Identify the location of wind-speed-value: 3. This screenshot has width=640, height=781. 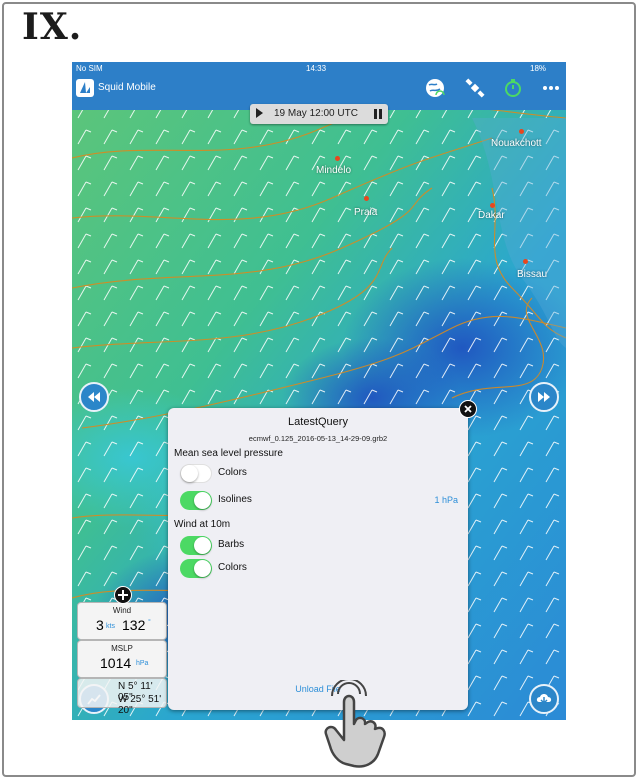
(100, 625).